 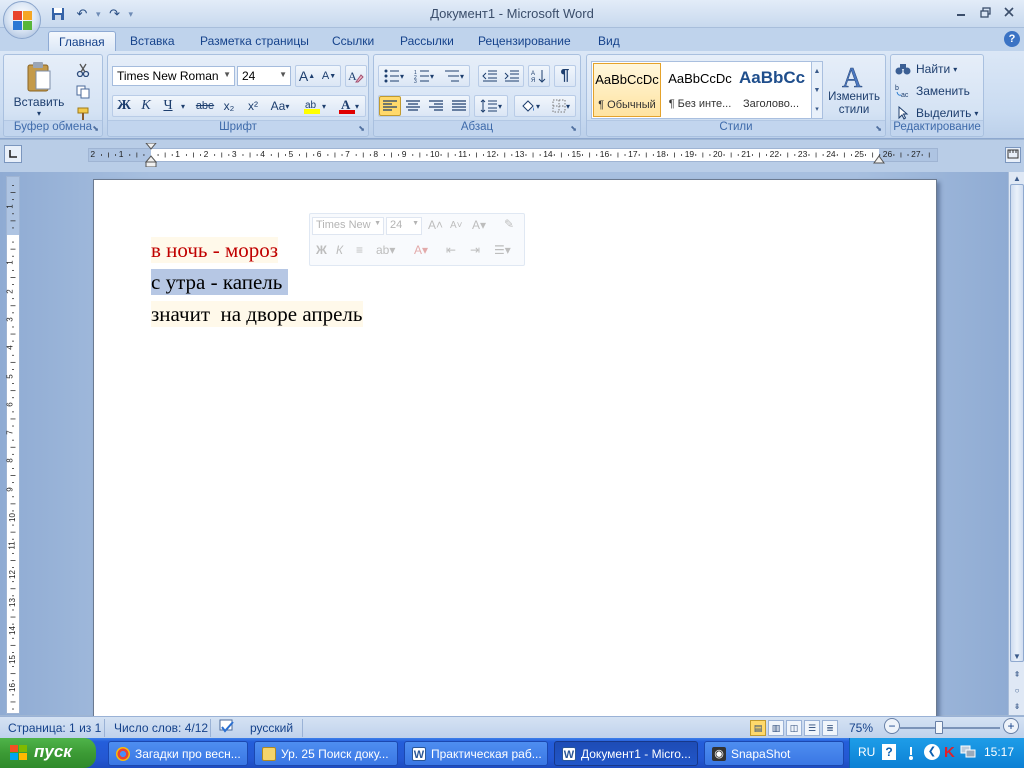 I want to click on align-left-button, so click(x=390, y=106).